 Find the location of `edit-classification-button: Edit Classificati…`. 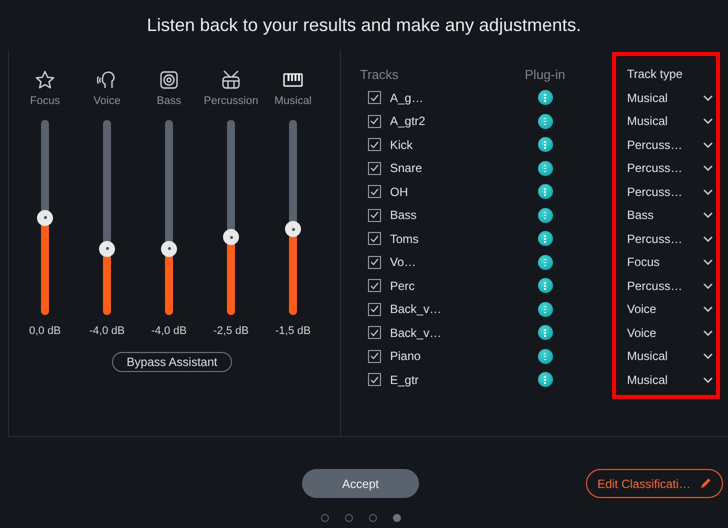

edit-classification-button: Edit Classificati… is located at coordinates (654, 483).